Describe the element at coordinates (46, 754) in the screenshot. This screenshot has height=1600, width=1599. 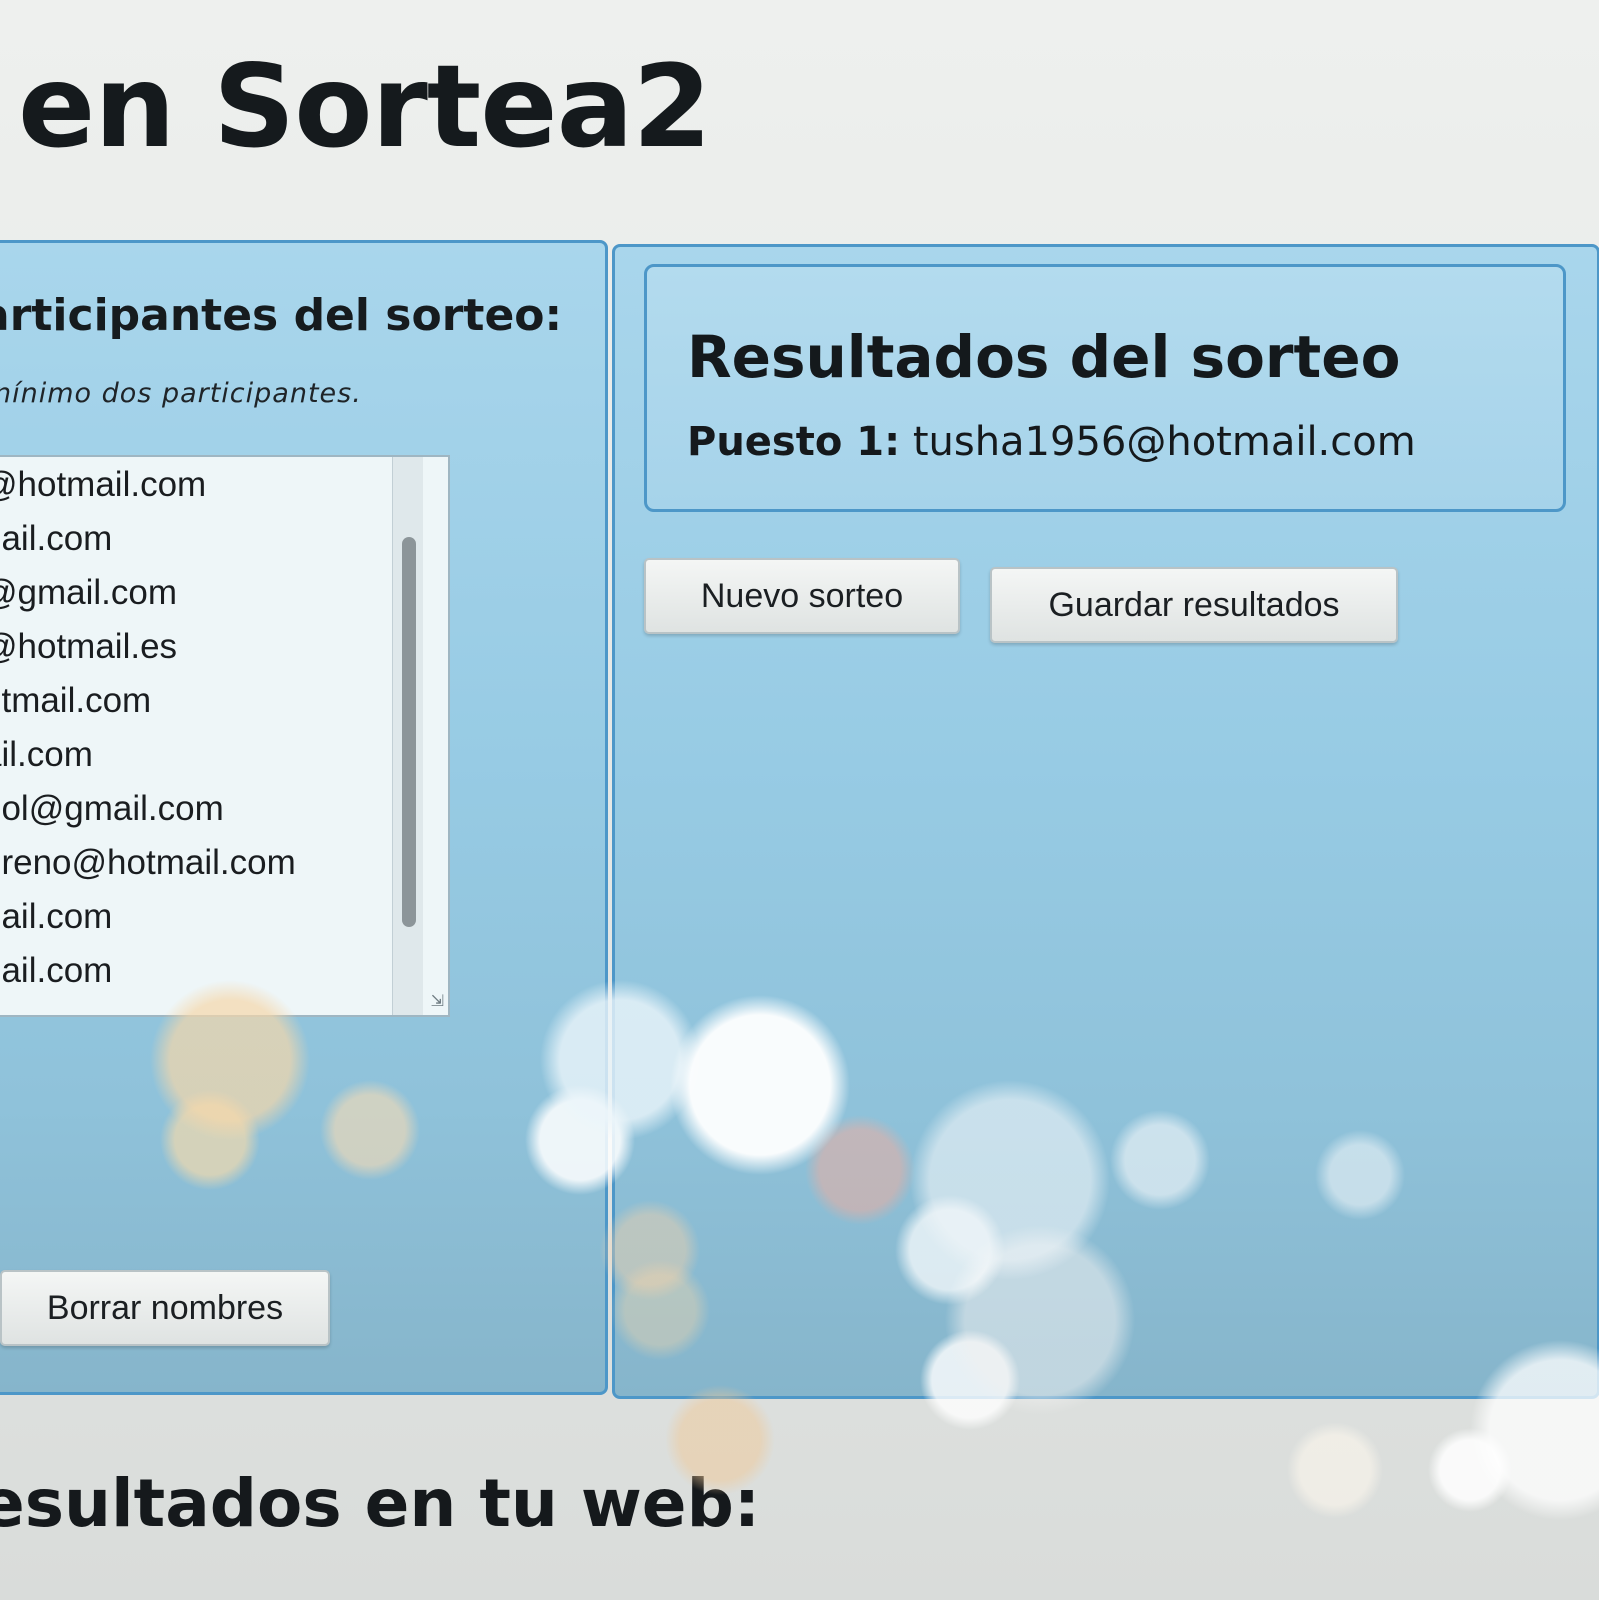
I see `participant-entry: ail.com` at that location.